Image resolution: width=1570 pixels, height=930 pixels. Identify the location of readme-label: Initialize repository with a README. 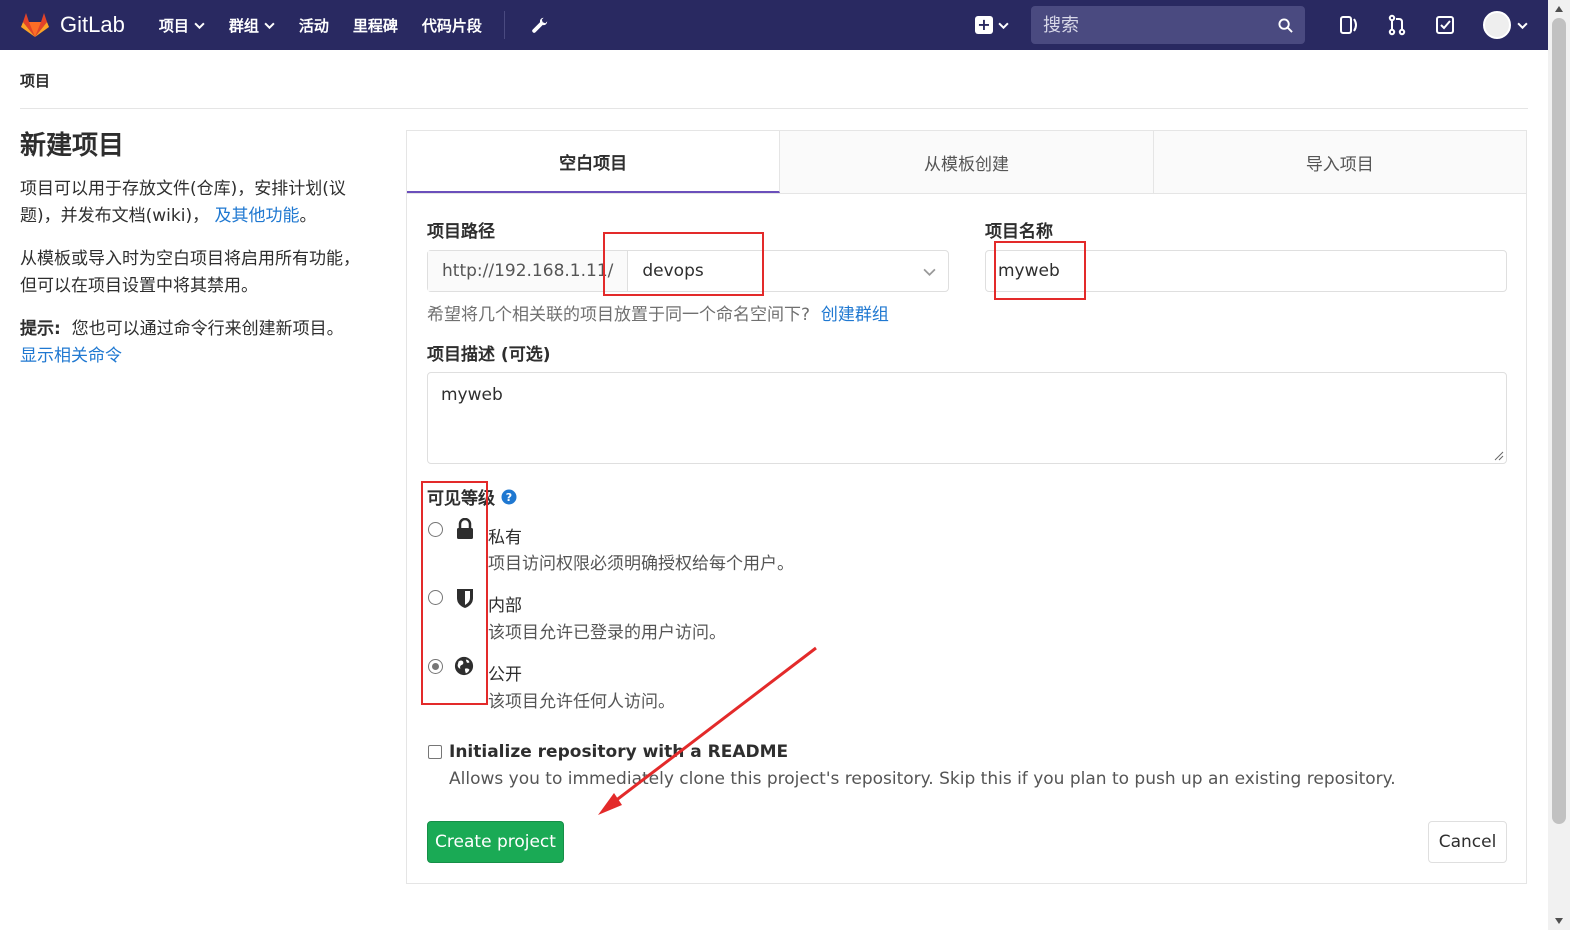
(618, 752).